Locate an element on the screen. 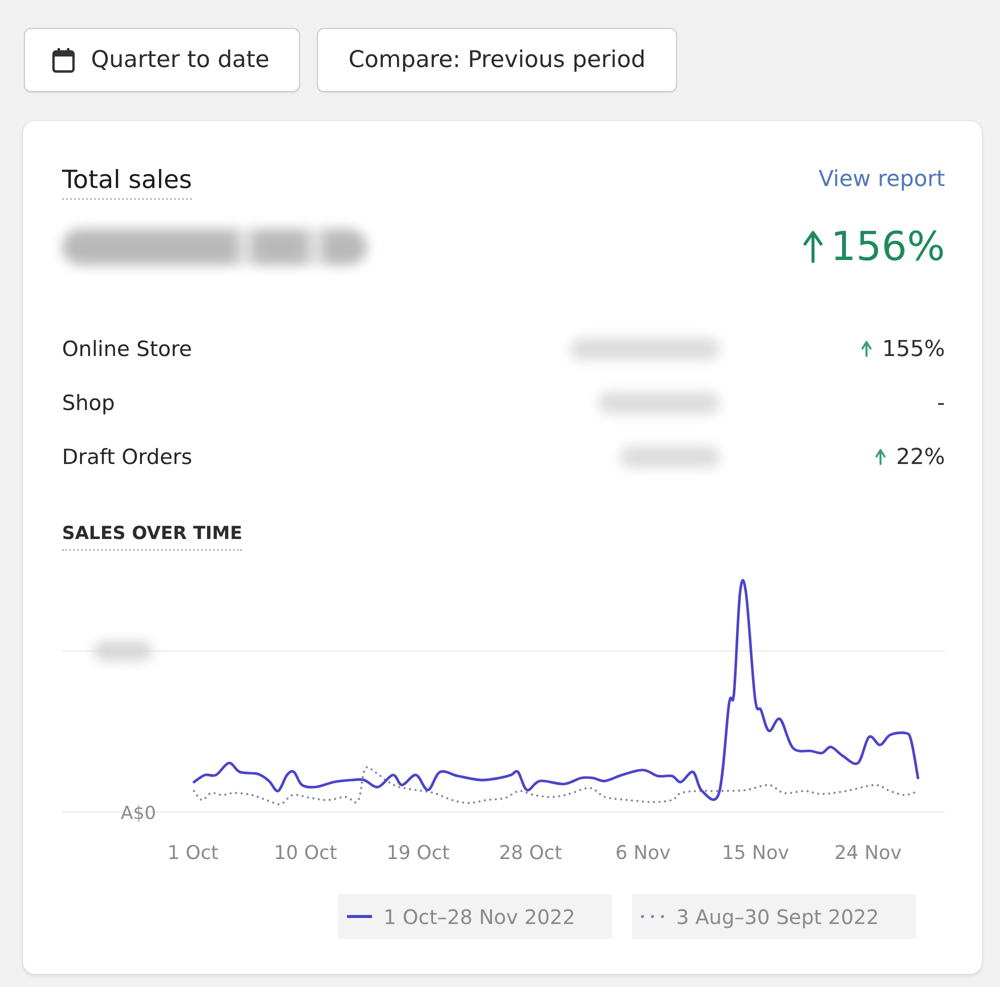 This screenshot has height=987, width=1000. axis-label: 19 Oct is located at coordinates (418, 853).